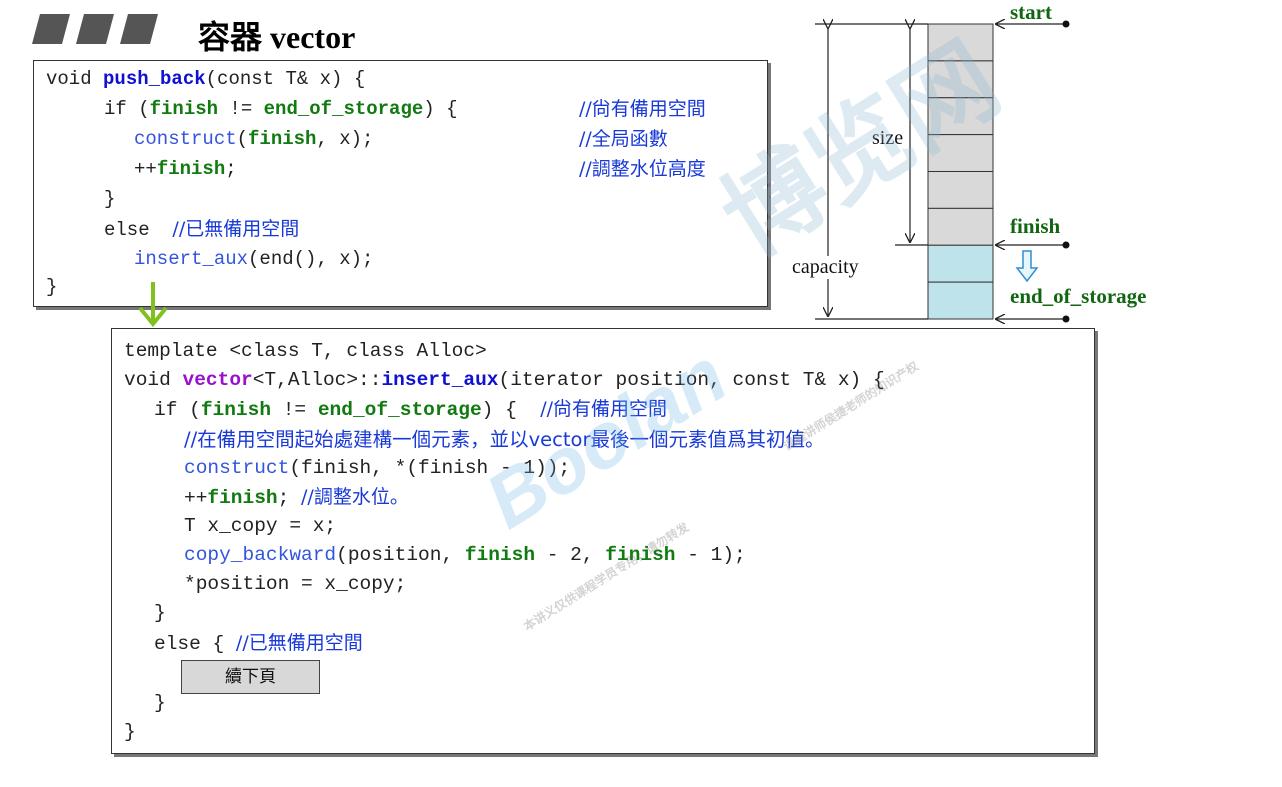 The height and width of the screenshot is (787, 1282). I want to click on code-comment: //在備用空間起始處建構一個元素，並以vector最後一個元素值爲其初值。, so click(504, 439).